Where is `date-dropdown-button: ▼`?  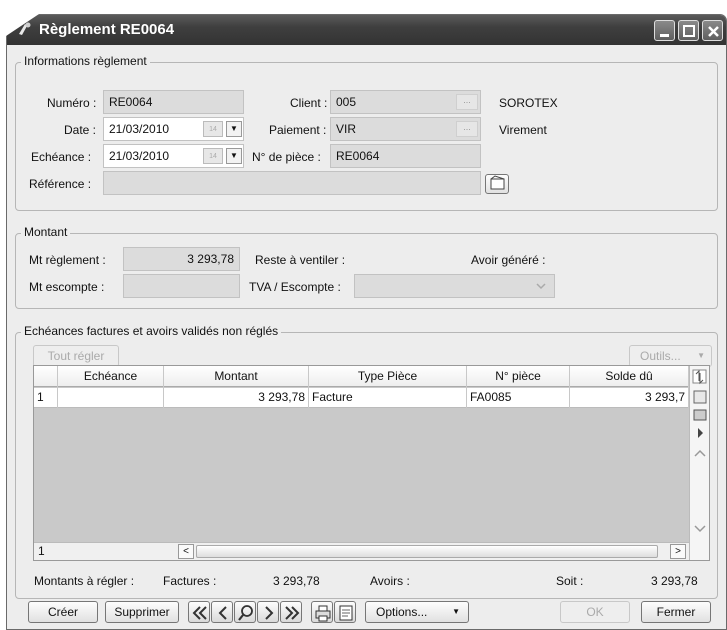 date-dropdown-button: ▼ is located at coordinates (234, 129).